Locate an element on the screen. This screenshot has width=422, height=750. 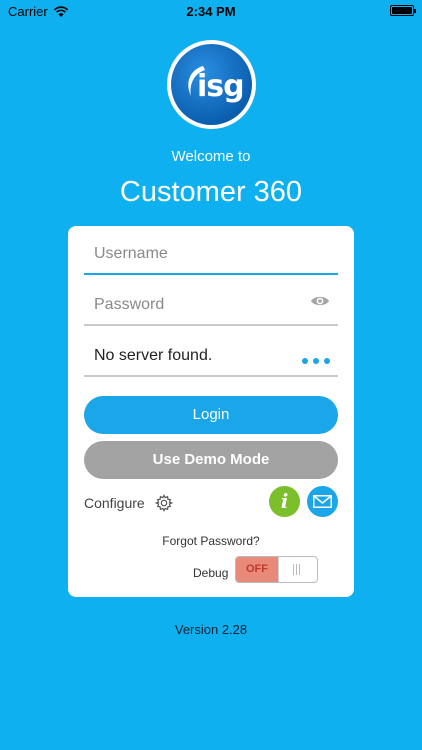
login-button: Login is located at coordinates (211, 415).